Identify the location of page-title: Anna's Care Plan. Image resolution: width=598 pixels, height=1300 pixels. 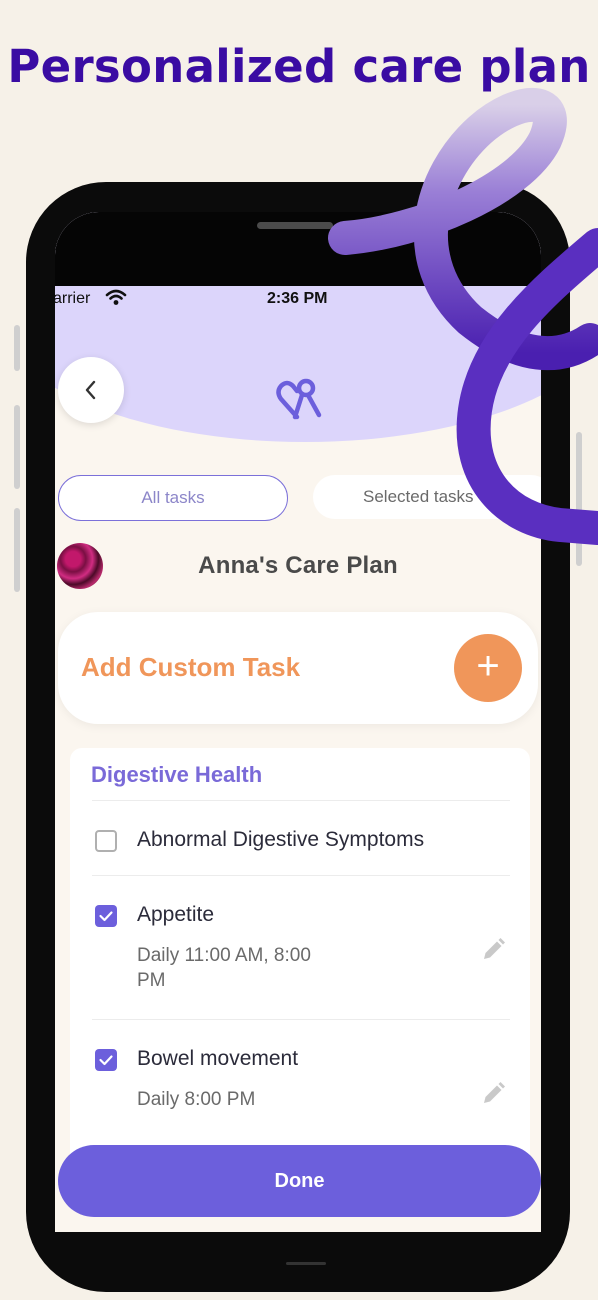
(298, 565).